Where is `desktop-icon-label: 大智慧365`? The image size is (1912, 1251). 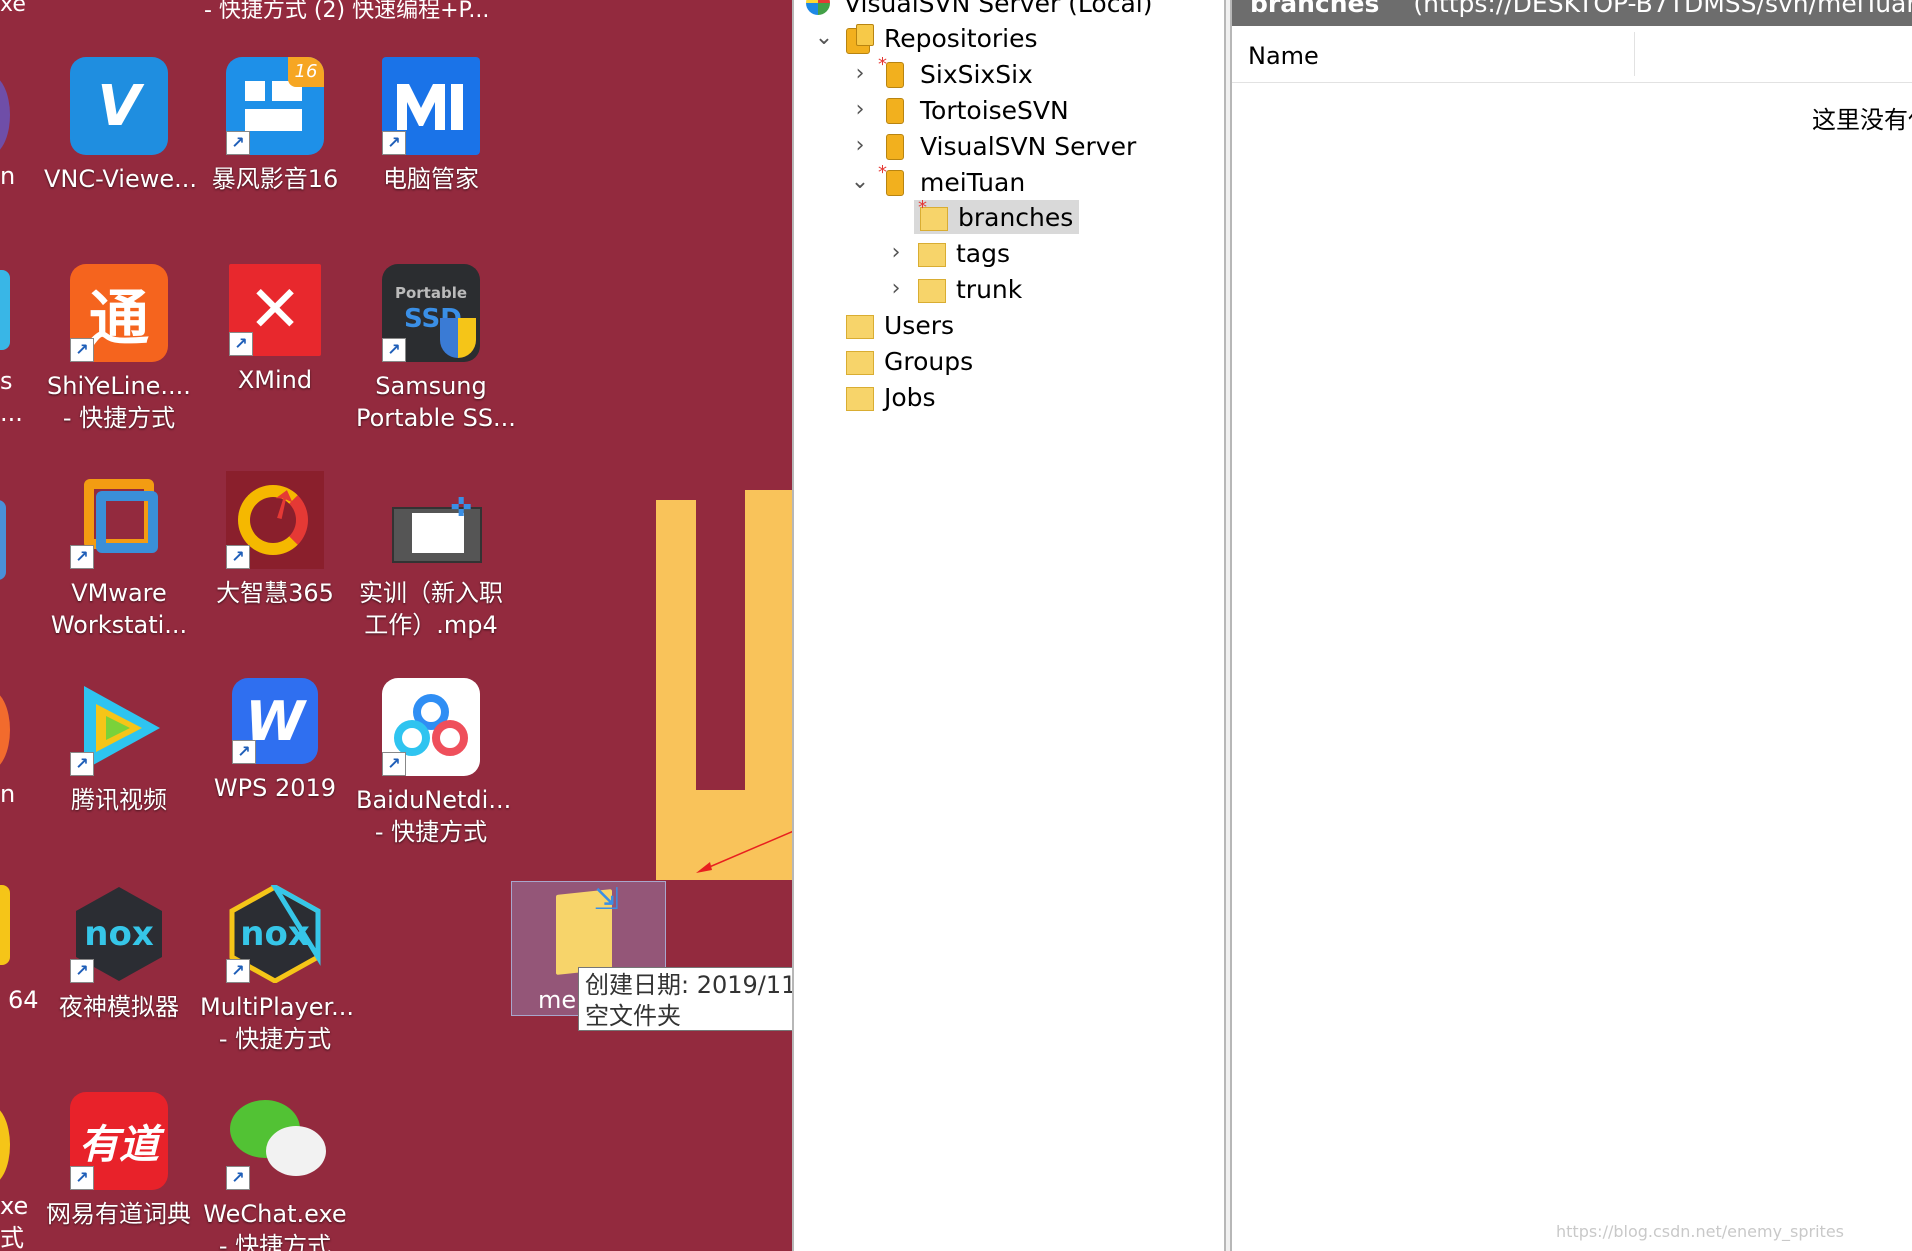
desktop-icon-label: 大智慧365 is located at coordinates (275, 593).